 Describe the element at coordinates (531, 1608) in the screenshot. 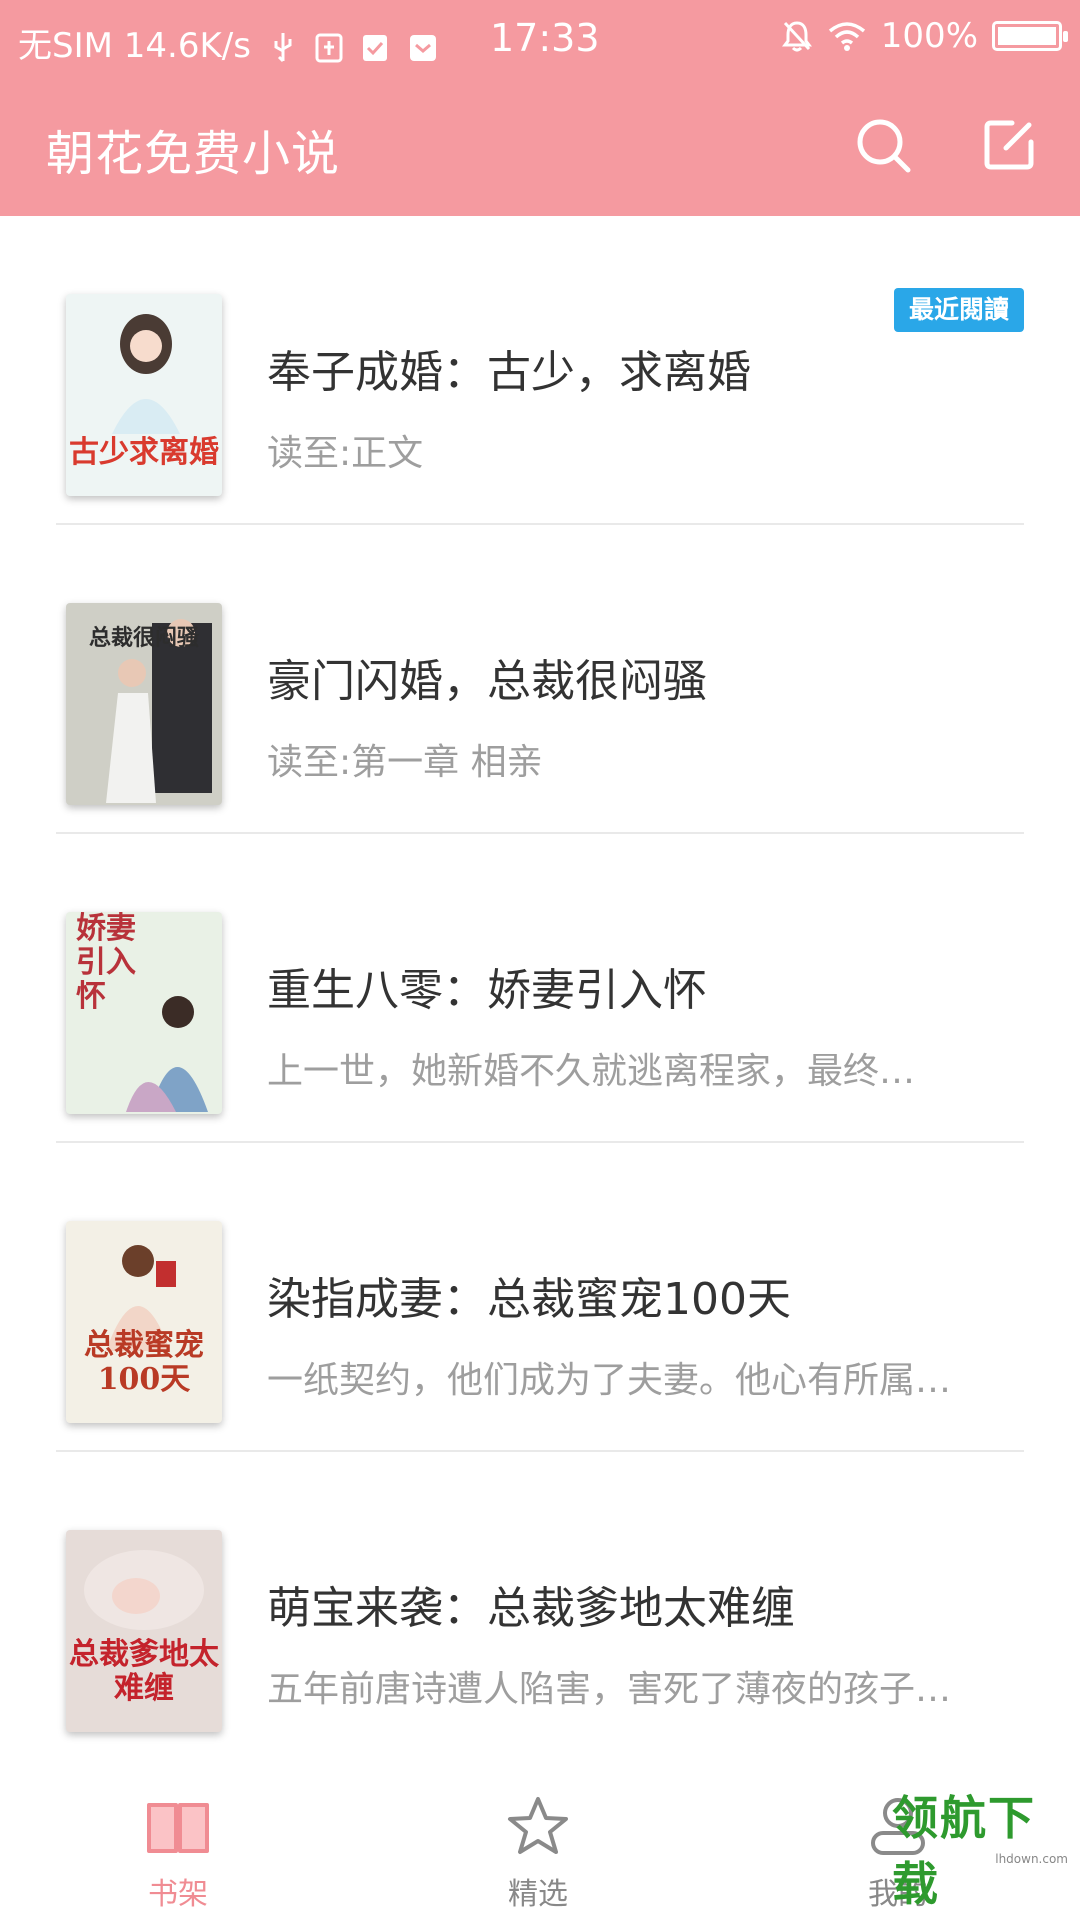

I see `book-title: 萌宝来袭：总裁爹地太难缠` at that location.